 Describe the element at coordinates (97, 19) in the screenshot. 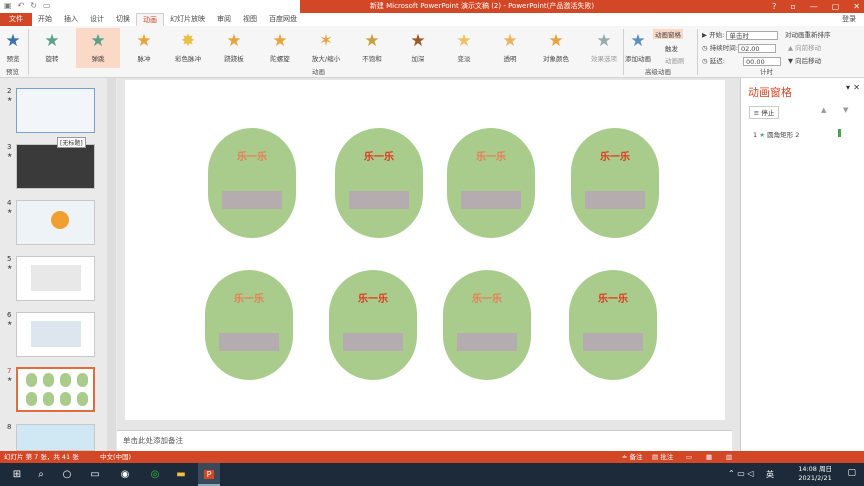

I see `tab-design: 设计` at that location.